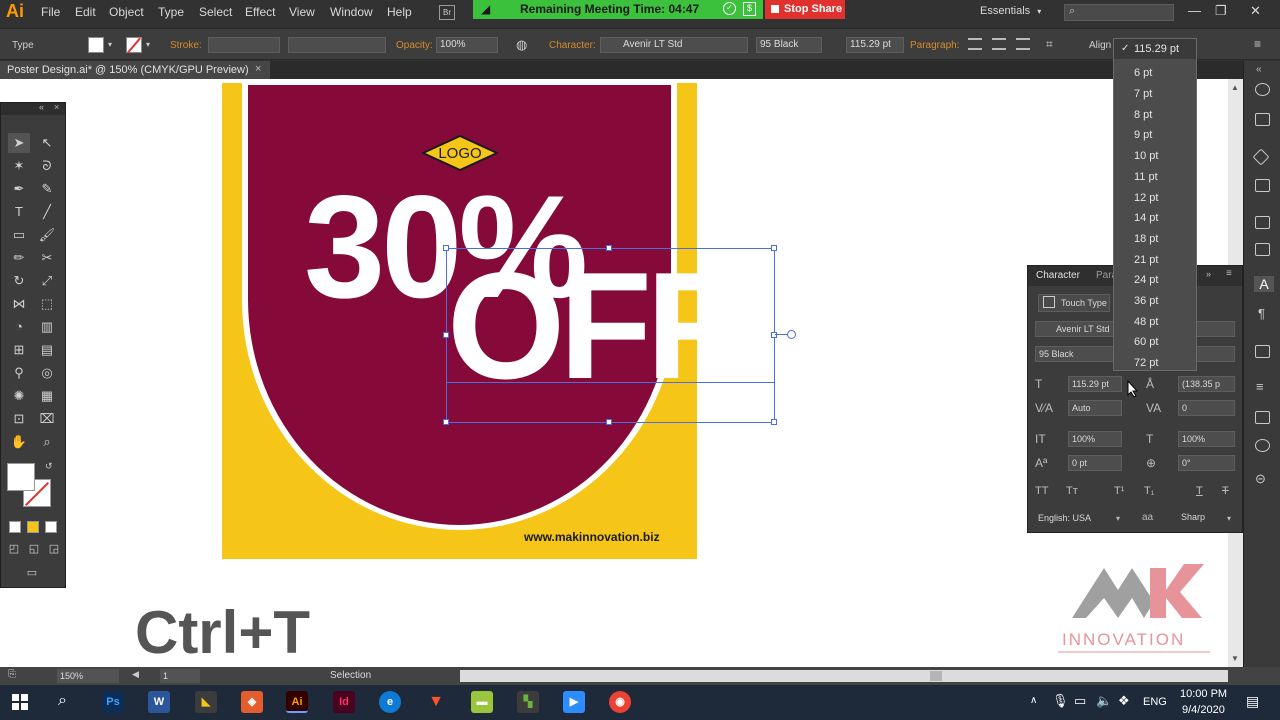 The image size is (1280, 720). Describe the element at coordinates (1252, 701) in the screenshot. I see `notifications-icon: ▤` at that location.